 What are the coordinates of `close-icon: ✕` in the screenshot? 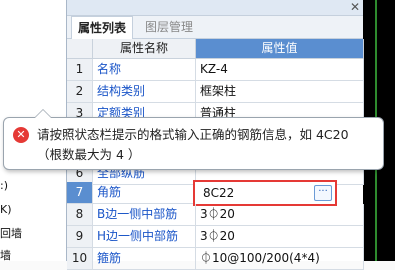 It's located at (355, 7).